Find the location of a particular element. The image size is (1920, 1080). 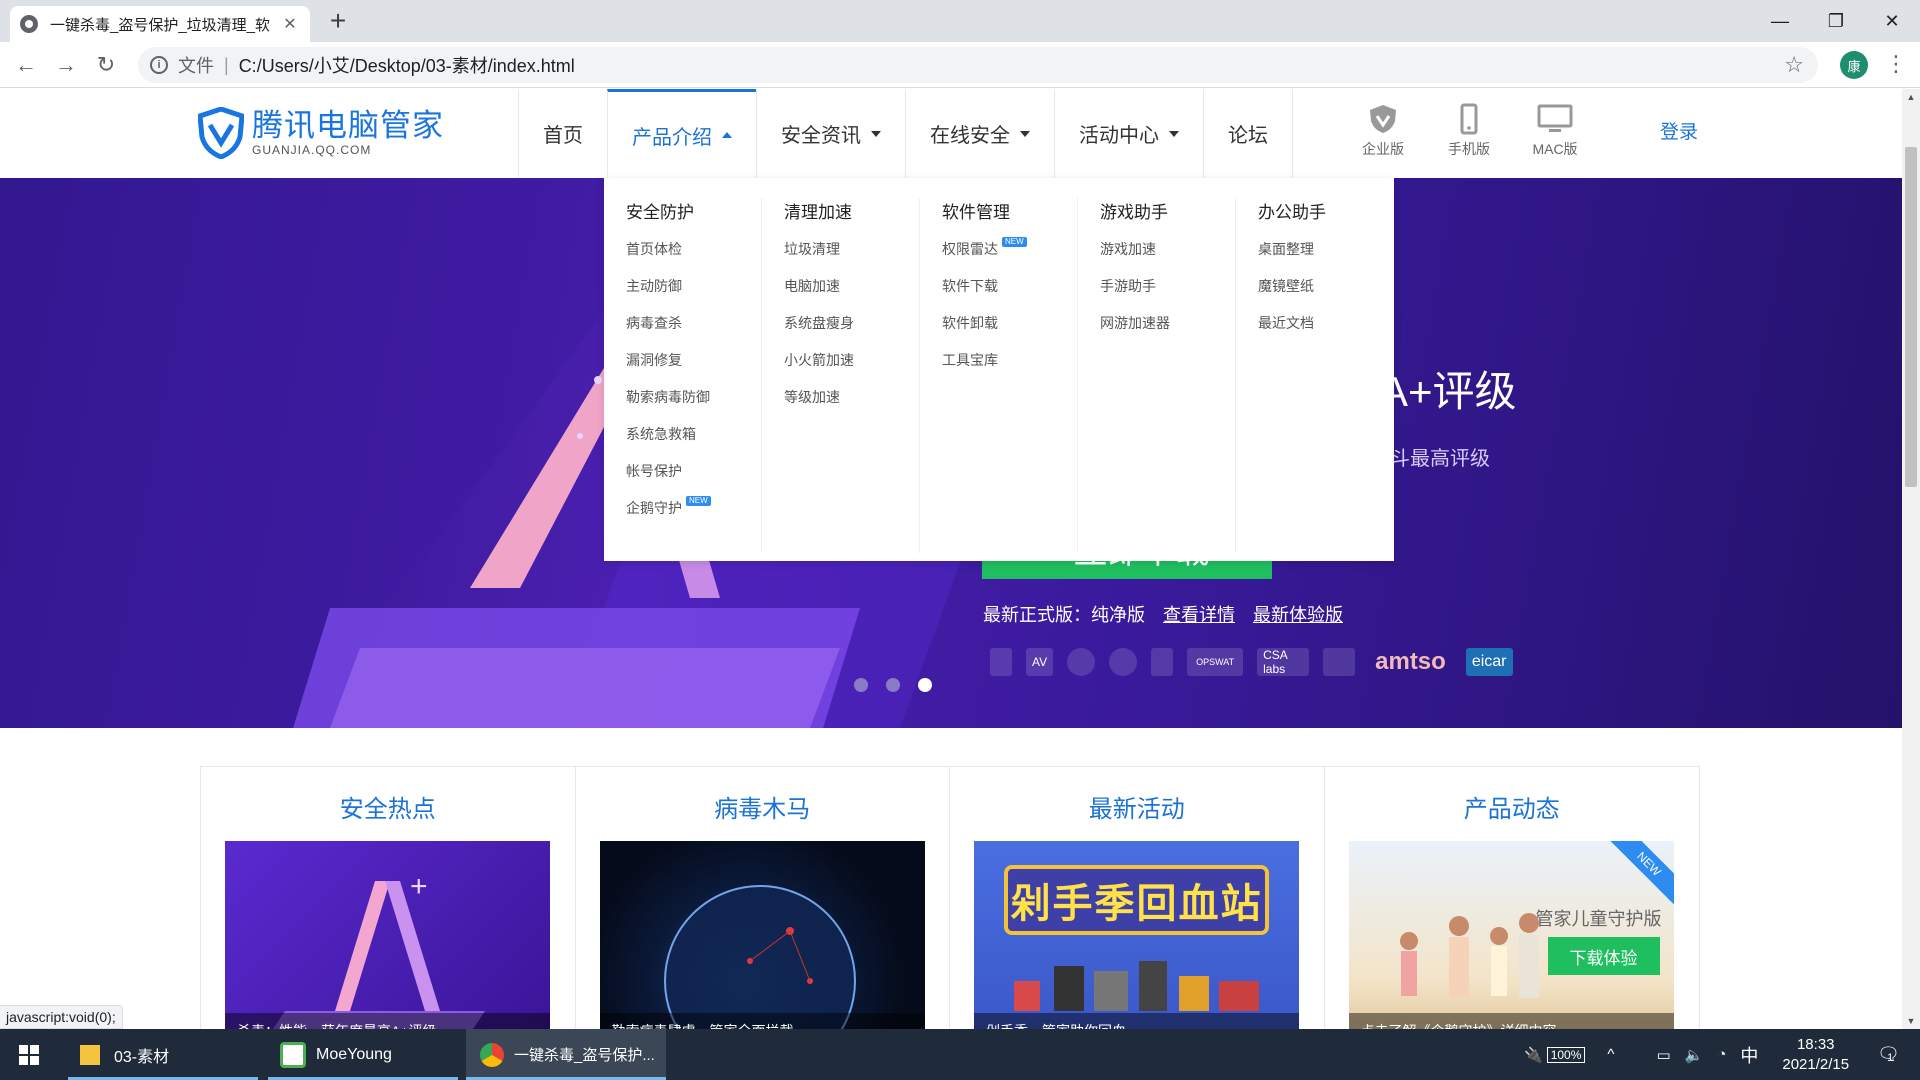

dropdown-item: 勒索病毒防御 is located at coordinates (693, 405).